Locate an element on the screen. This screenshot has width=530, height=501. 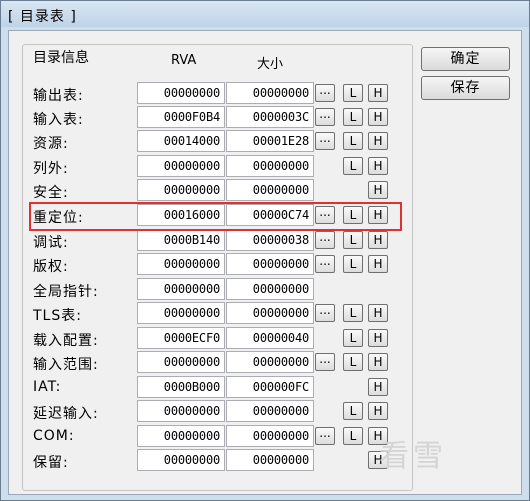
directory-row: 调试: 0000B140 00000038... L H is located at coordinates (209, 240).